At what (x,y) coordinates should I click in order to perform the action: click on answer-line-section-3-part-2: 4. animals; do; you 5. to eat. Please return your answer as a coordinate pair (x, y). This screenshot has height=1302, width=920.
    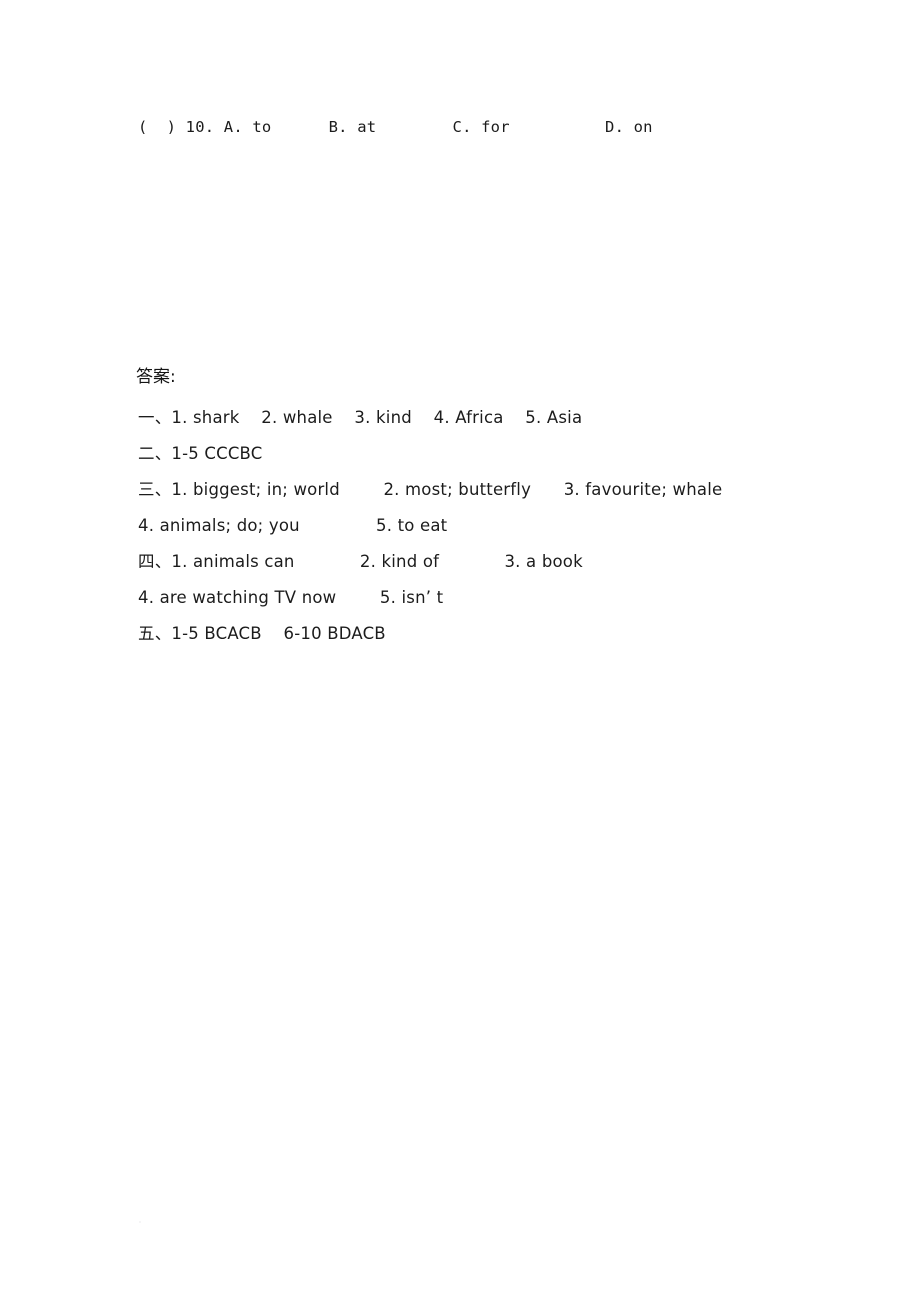
    Looking at the image, I should click on (293, 525).